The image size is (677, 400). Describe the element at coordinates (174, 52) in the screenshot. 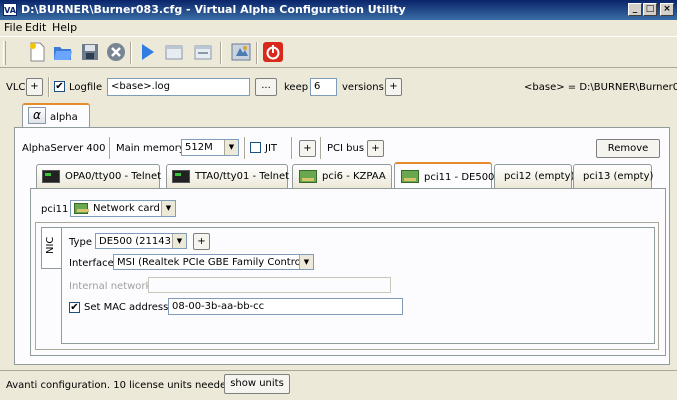

I see `window-icon` at that location.